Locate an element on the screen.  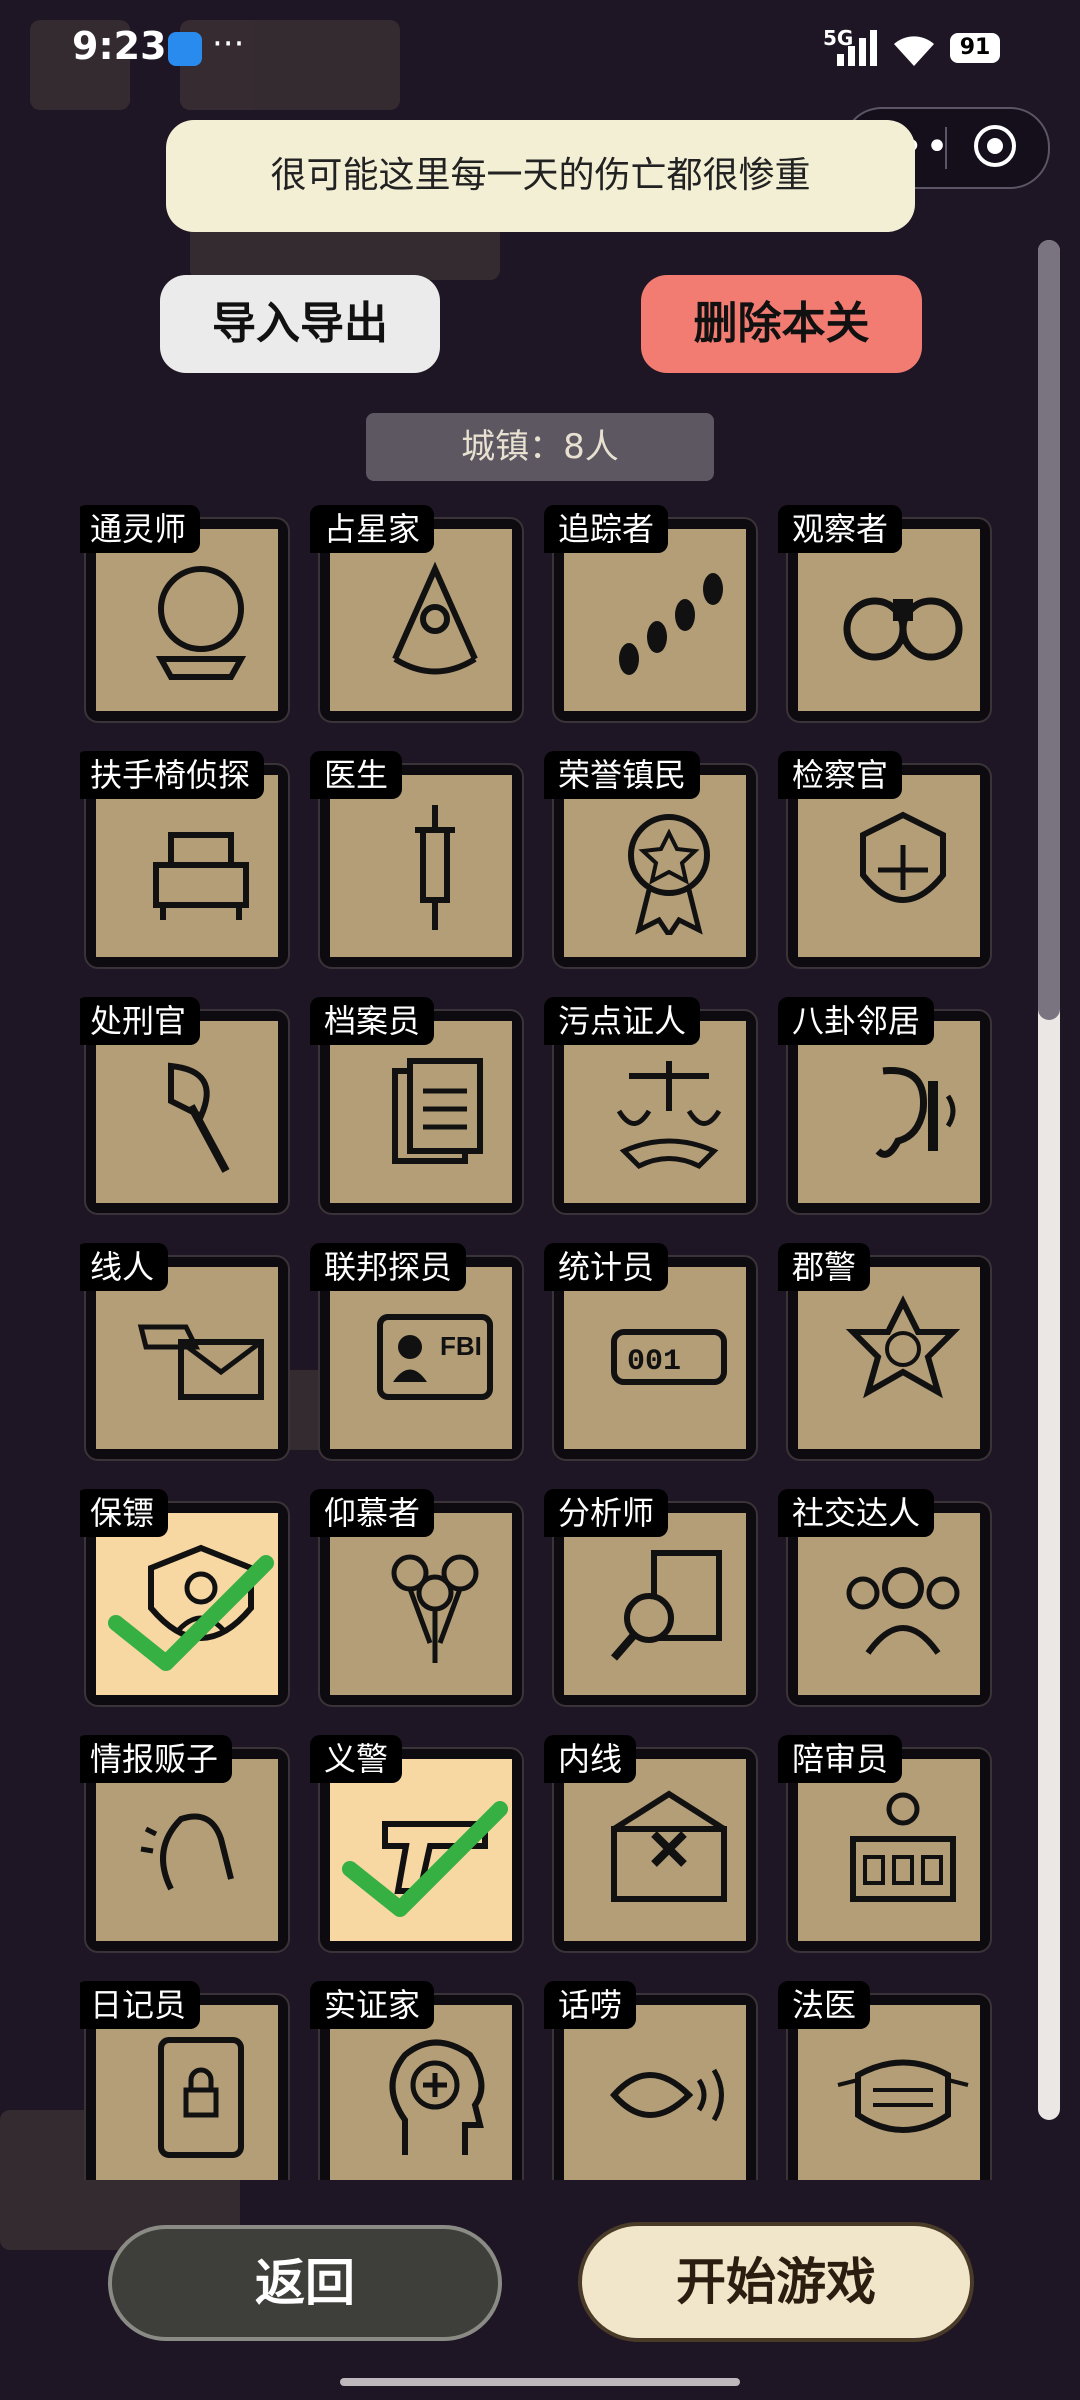
binoculars-icon is located at coordinates (903, 629).